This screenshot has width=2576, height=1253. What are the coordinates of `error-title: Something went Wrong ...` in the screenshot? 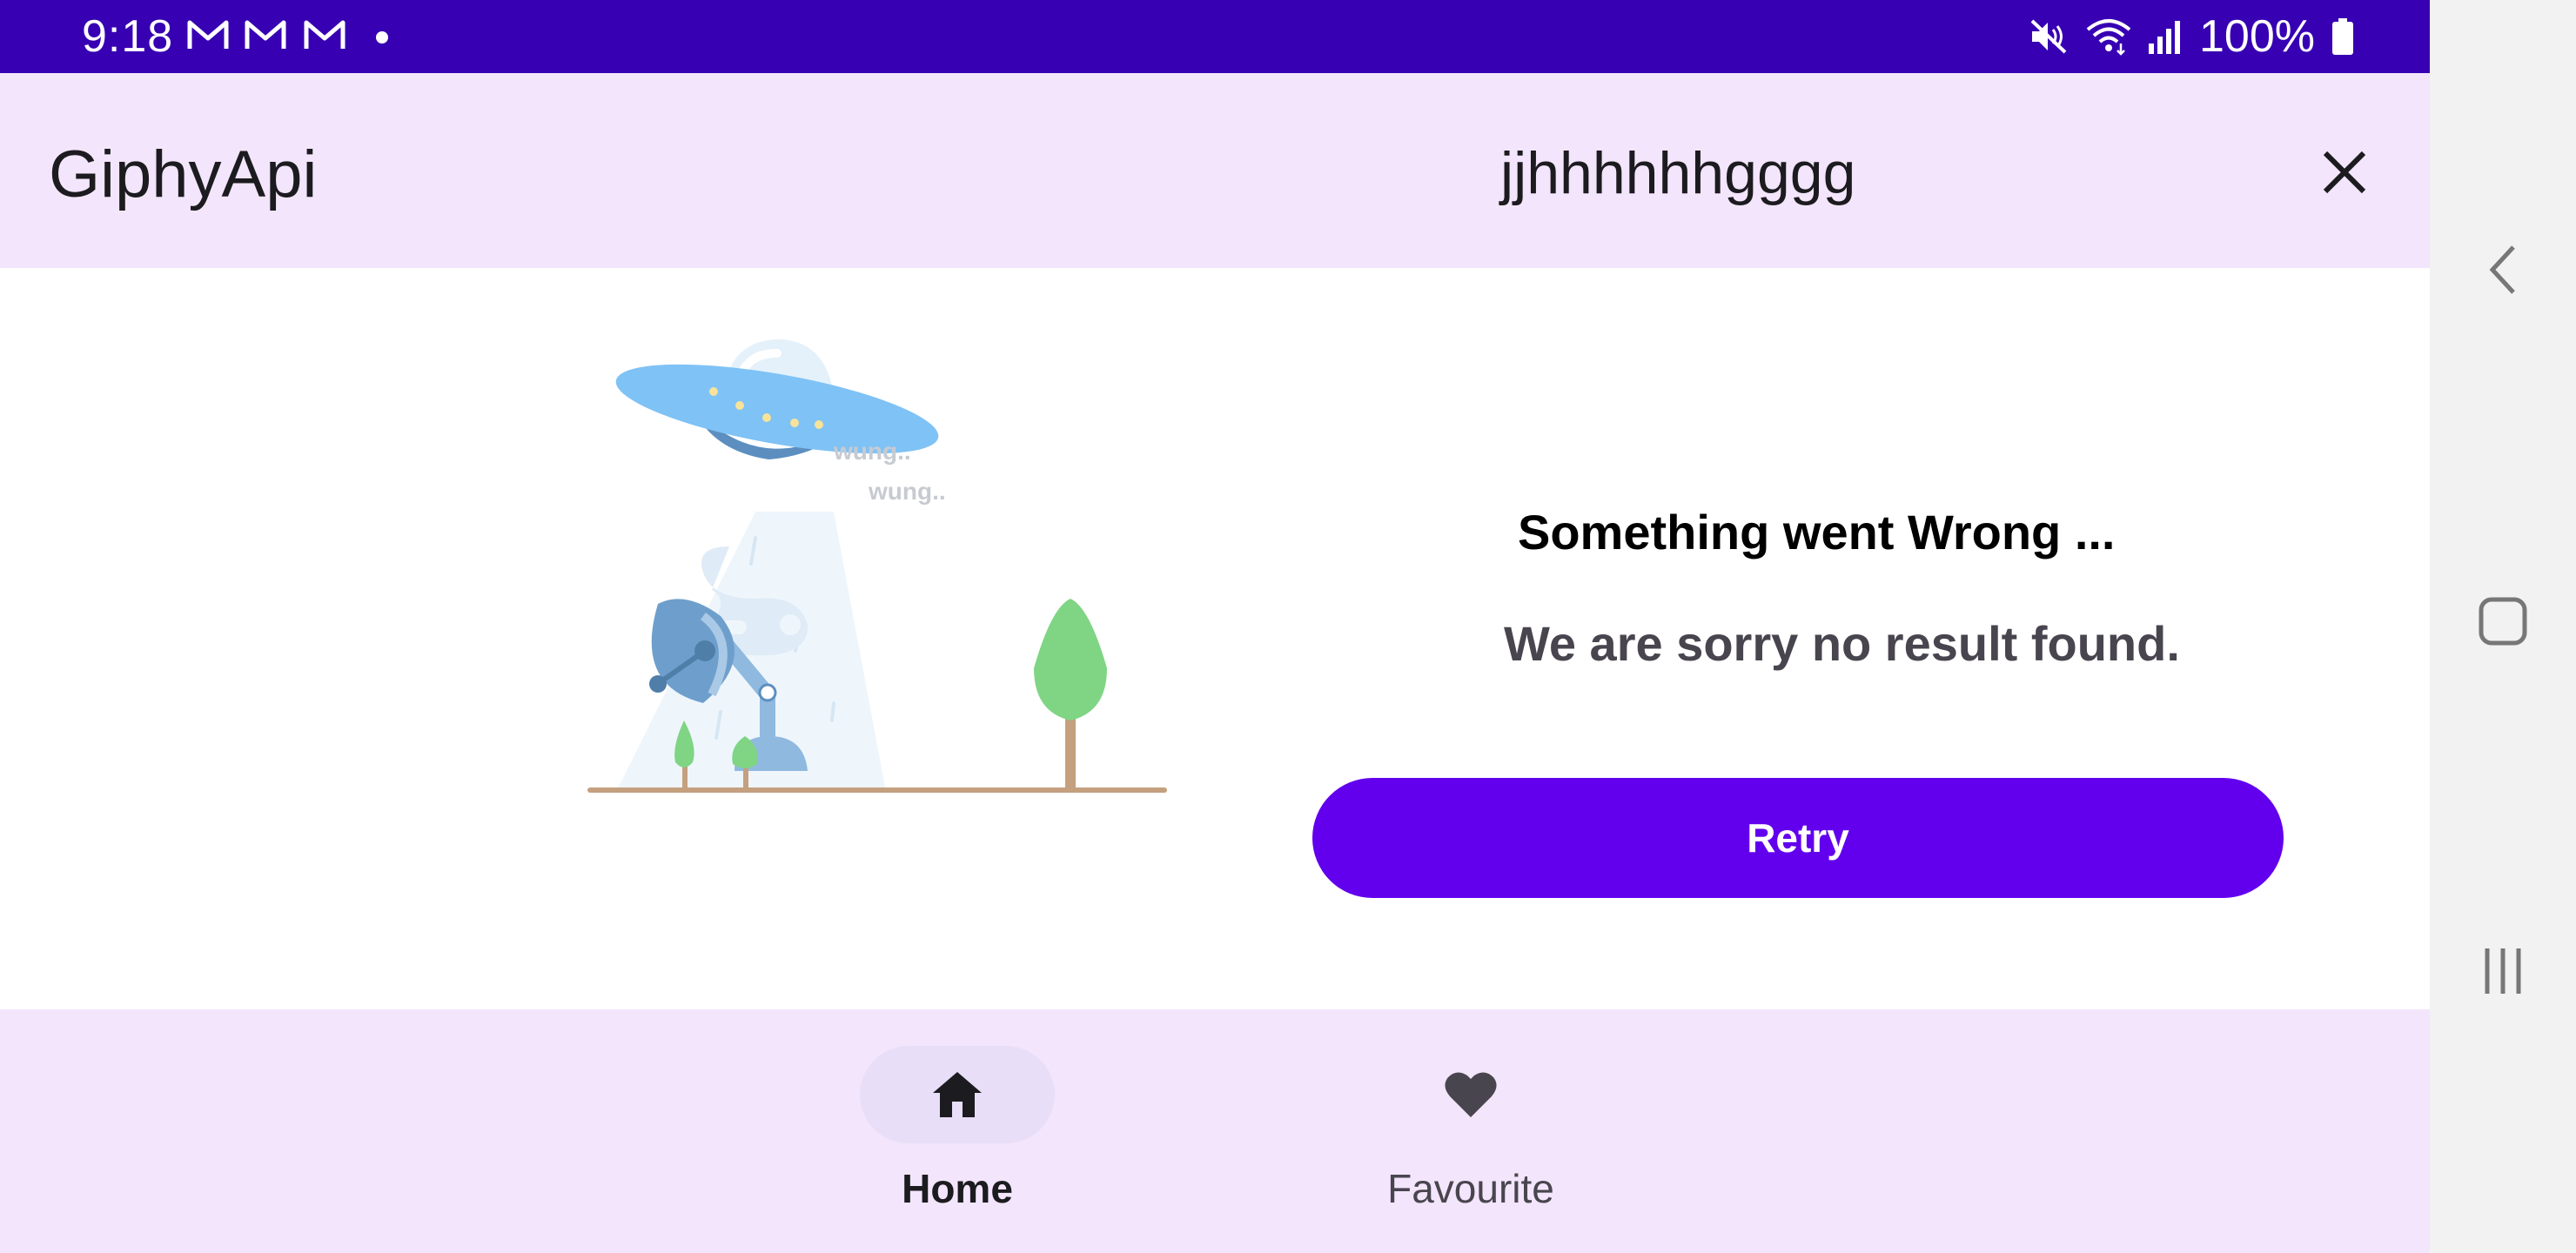 It's located at (1817, 532).